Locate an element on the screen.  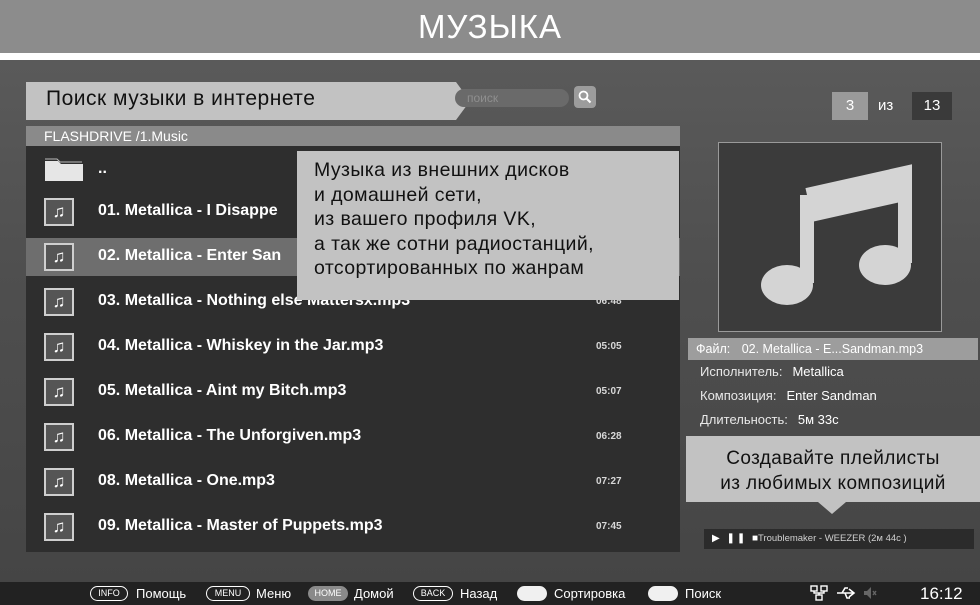
track-name: 08. Metallica - One.mp3 is located at coordinates (186, 480).